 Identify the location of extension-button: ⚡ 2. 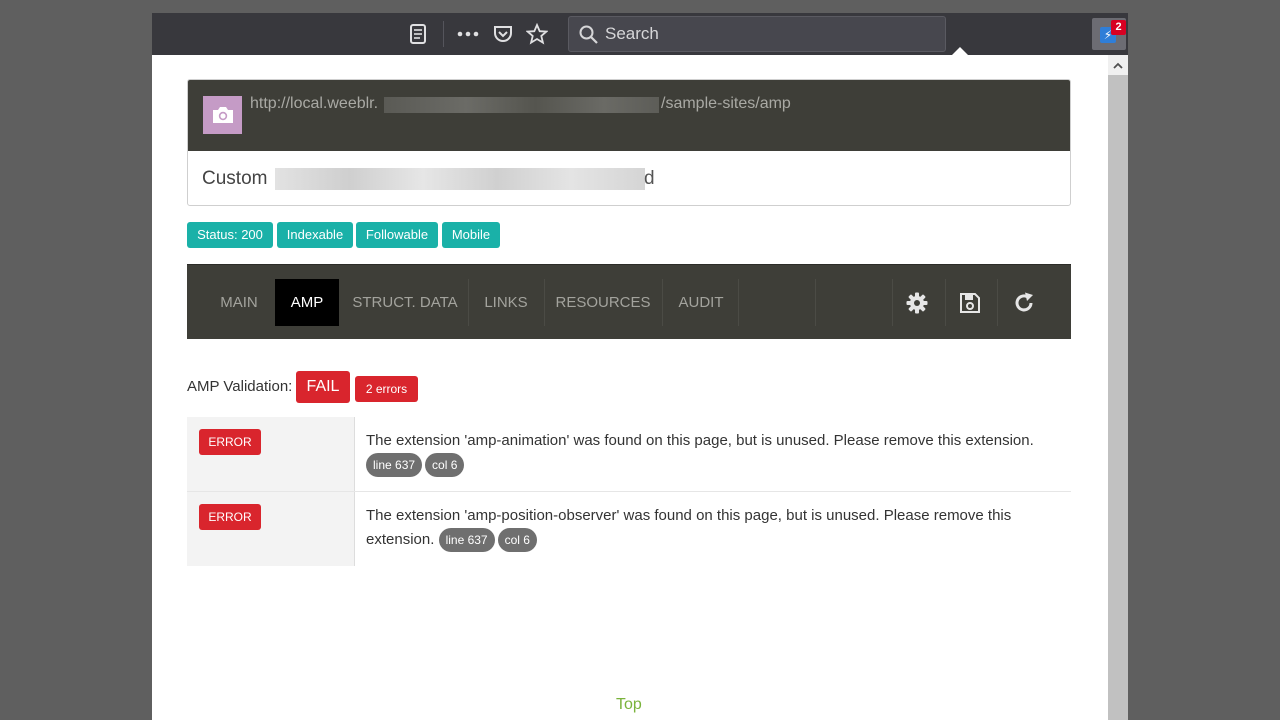
(1109, 34).